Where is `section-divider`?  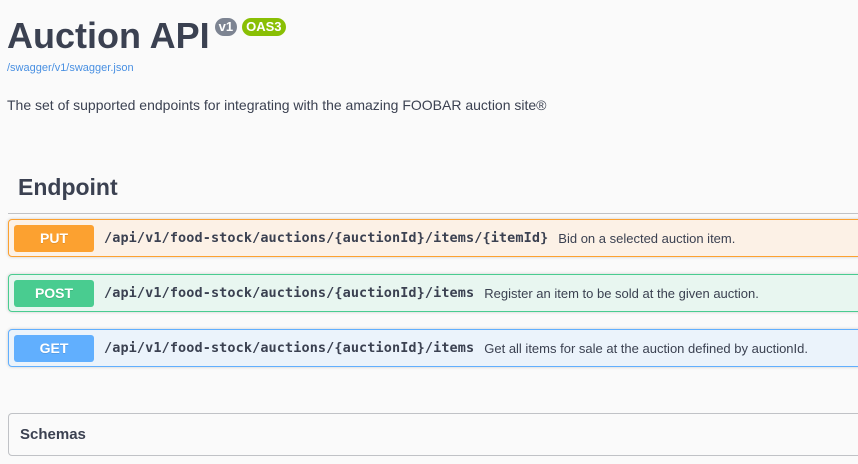
section-divider is located at coordinates (433, 213).